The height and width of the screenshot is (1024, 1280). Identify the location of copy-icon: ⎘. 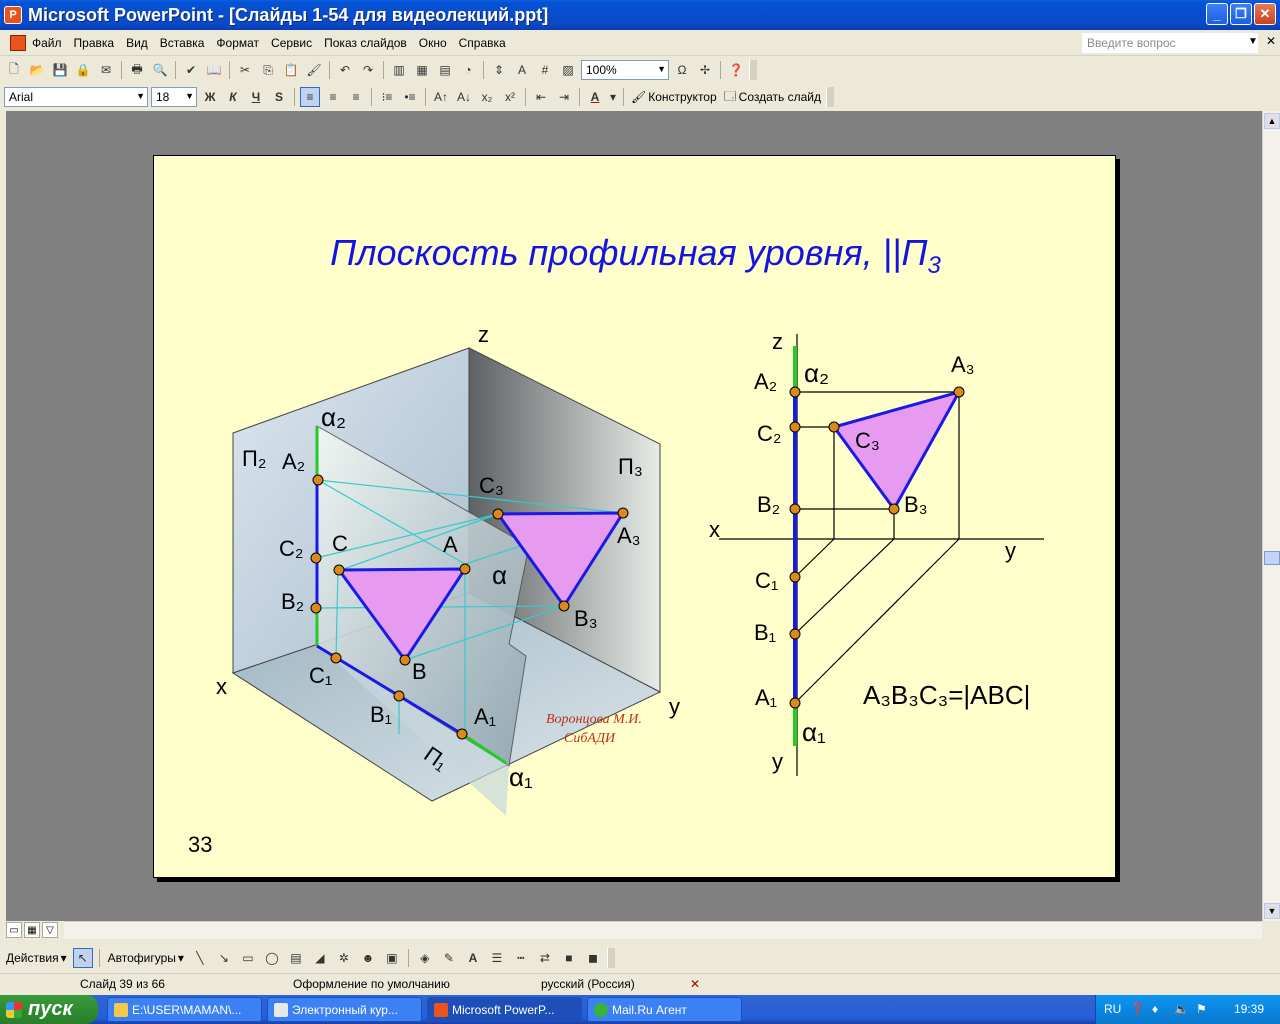
(268, 70).